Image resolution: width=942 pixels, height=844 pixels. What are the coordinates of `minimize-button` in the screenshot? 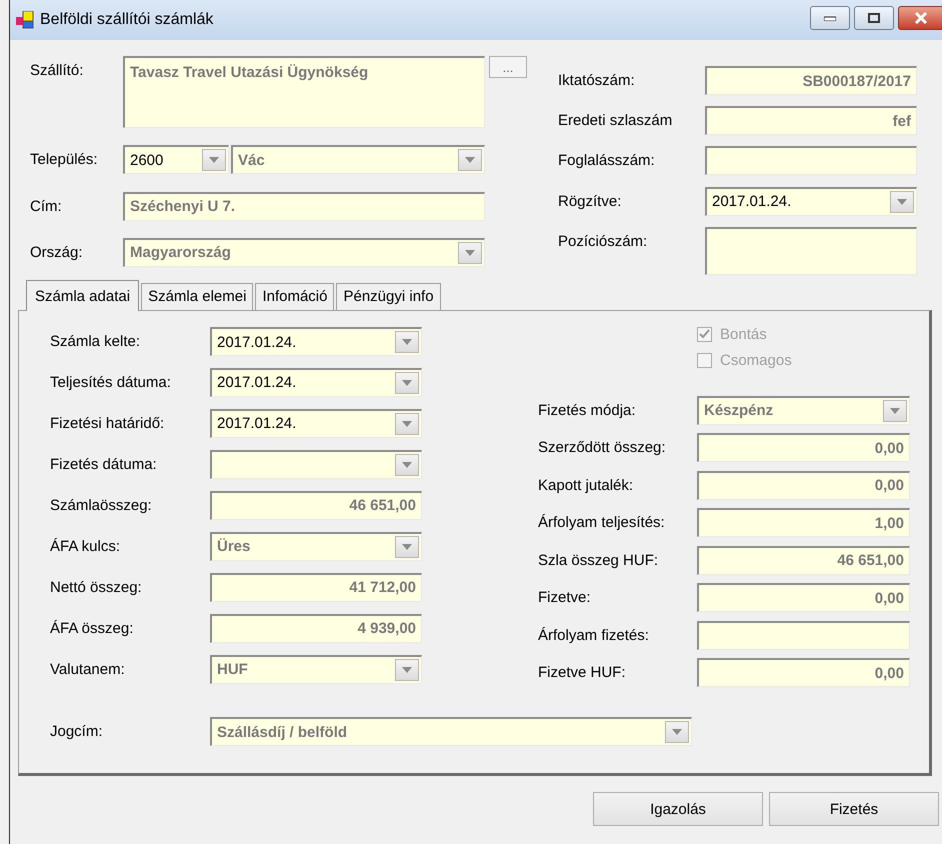 It's located at (830, 18).